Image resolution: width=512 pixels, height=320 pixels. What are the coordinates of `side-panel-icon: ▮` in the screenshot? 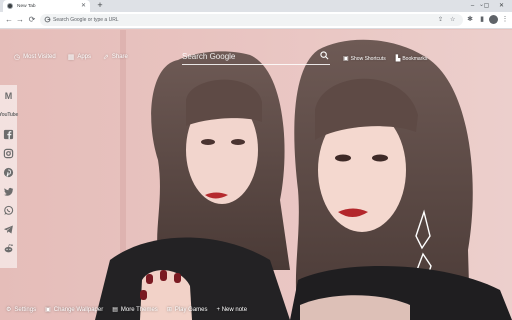 It's located at (482, 20).